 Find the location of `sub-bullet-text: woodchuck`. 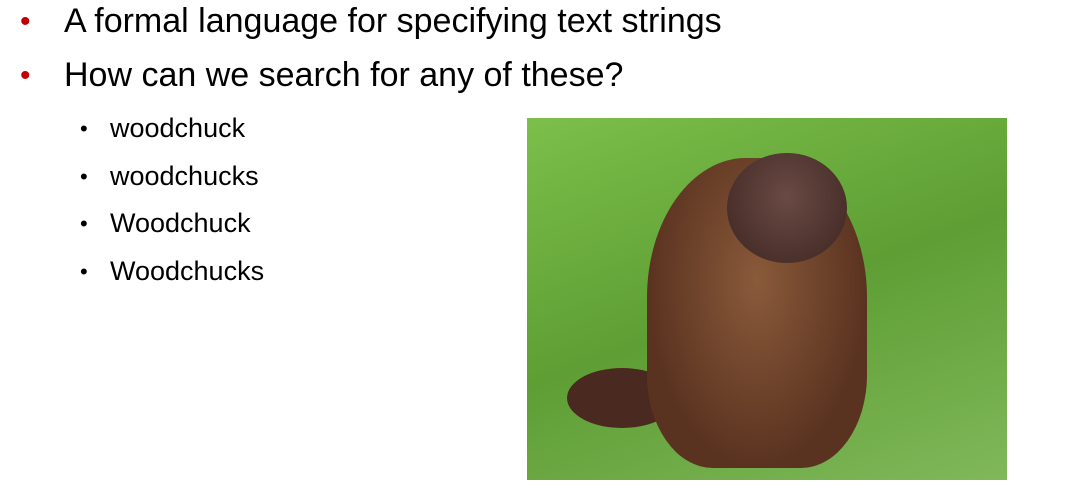

sub-bullet-text: woodchuck is located at coordinates (178, 128).